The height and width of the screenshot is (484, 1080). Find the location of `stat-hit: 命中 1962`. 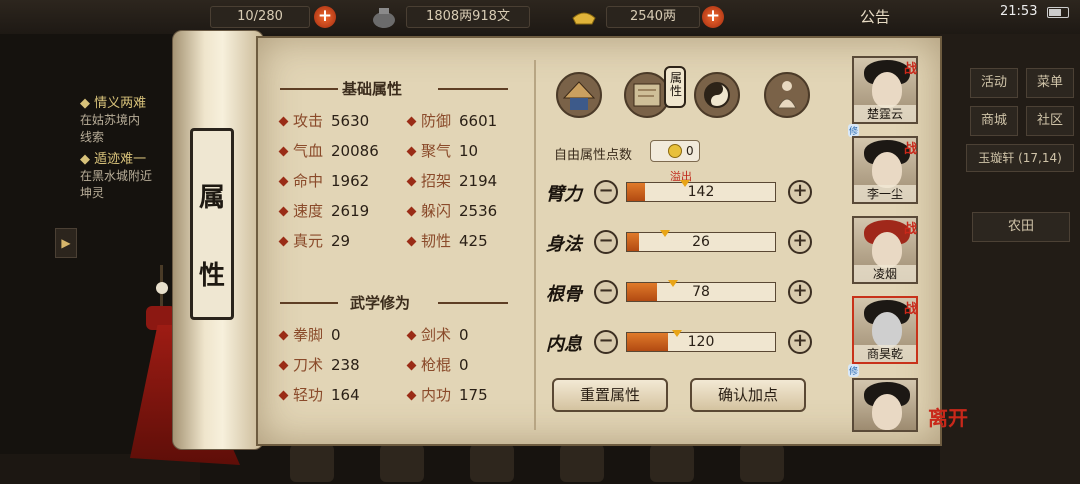

stat-hit: 命中 1962 is located at coordinates (323, 180).